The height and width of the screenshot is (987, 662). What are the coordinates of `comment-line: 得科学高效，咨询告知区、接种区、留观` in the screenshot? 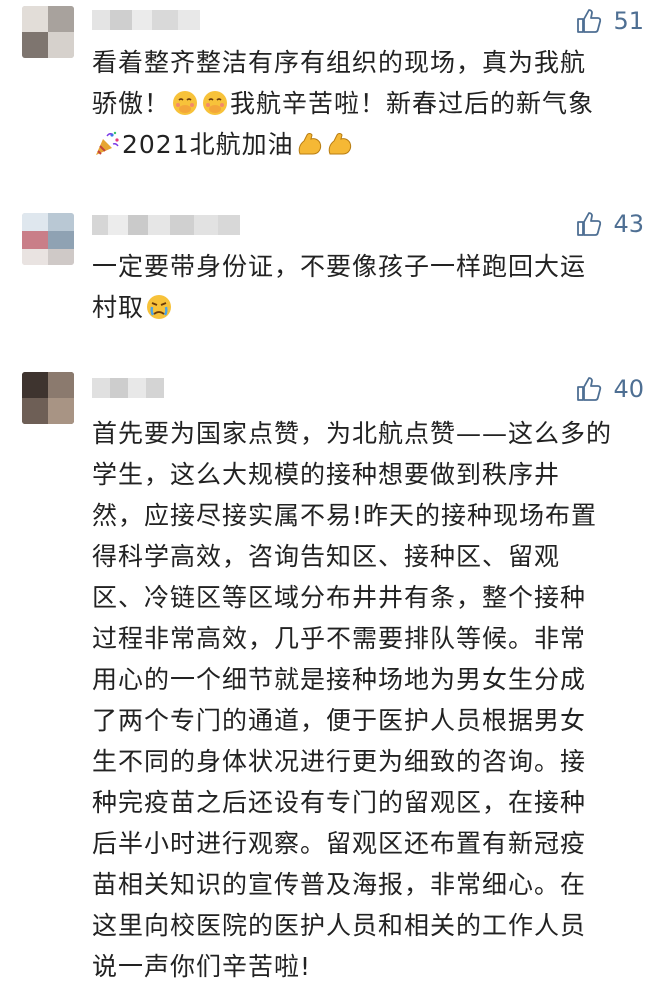 It's located at (326, 556).